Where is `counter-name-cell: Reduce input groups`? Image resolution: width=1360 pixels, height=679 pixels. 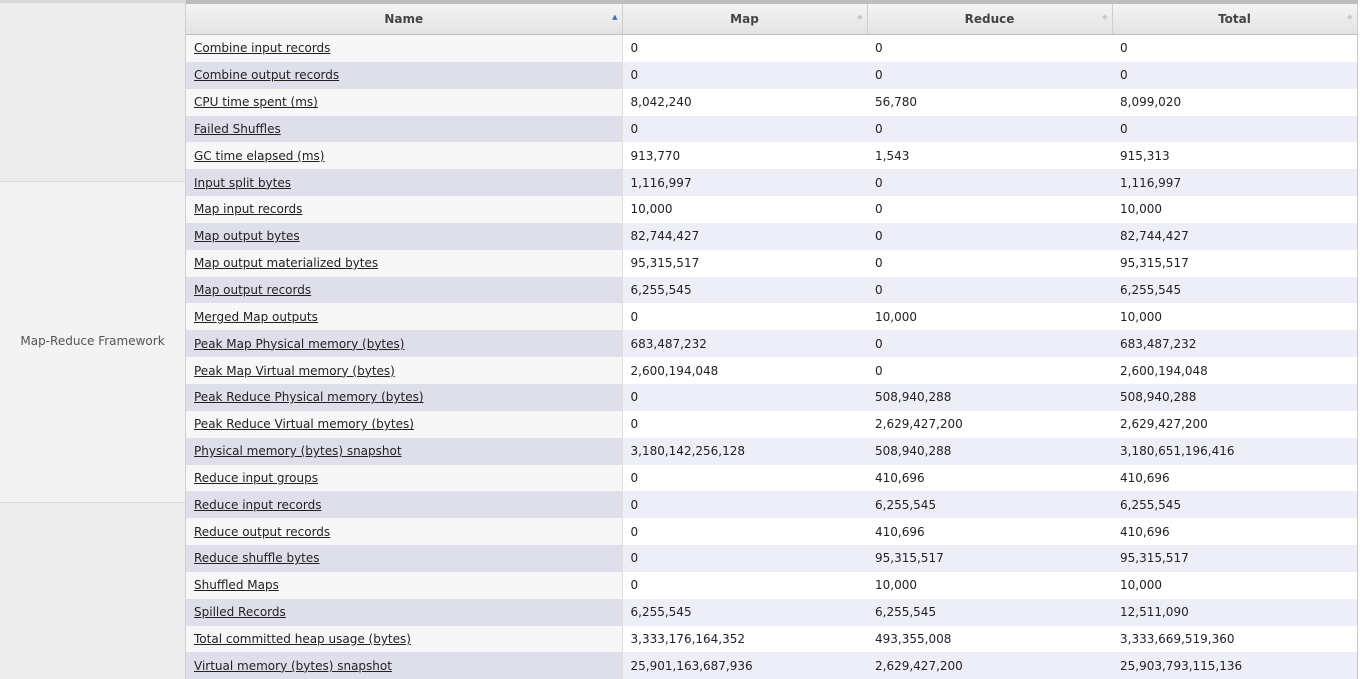
counter-name-cell: Reduce input groups is located at coordinates (404, 478).